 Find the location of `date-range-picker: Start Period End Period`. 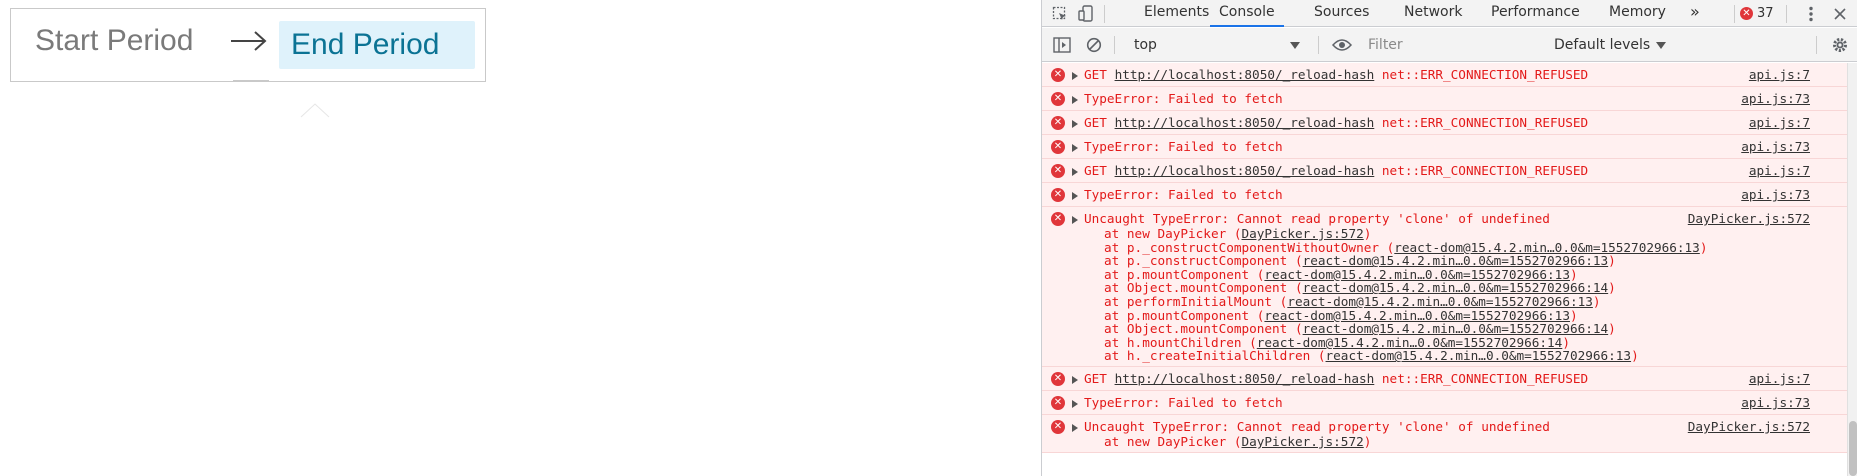

date-range-picker: Start Period End Period is located at coordinates (248, 45).